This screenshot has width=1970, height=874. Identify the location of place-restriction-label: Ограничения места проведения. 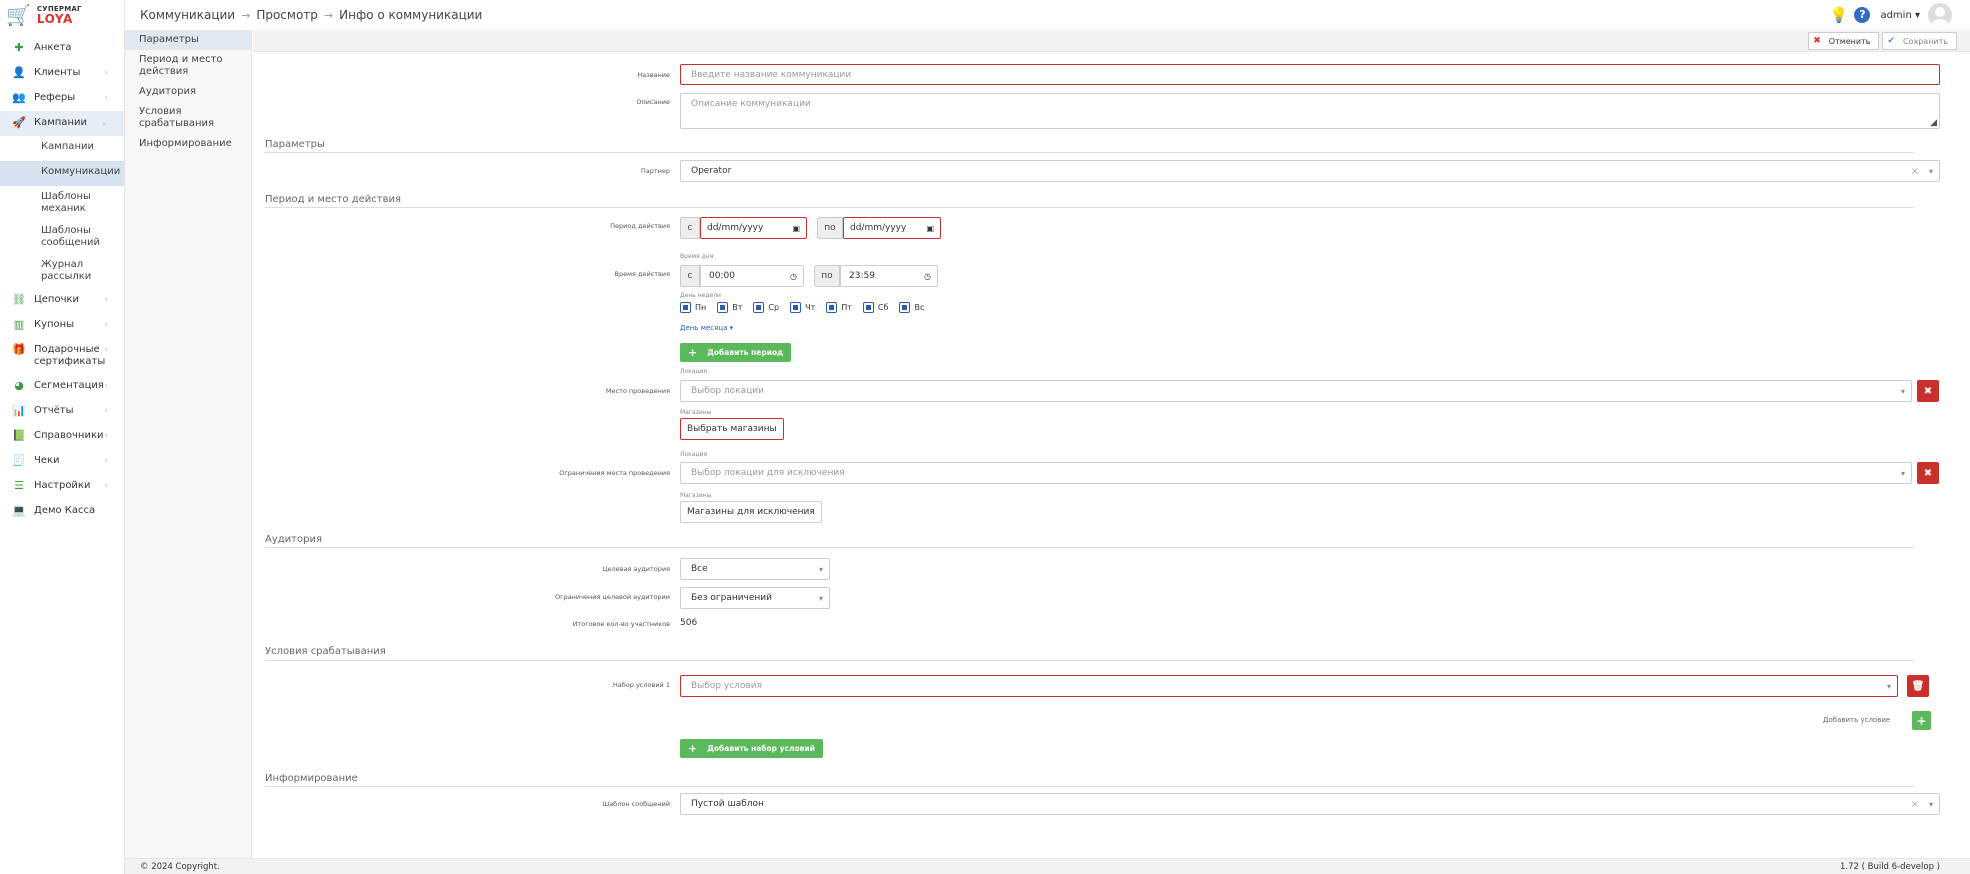
(614, 473).